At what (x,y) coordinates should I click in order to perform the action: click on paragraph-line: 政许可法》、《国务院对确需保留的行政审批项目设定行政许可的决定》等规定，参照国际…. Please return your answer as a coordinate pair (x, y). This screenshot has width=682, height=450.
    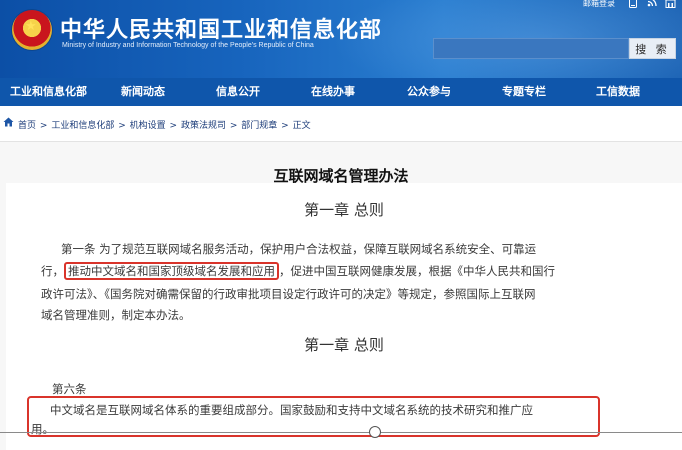
    Looking at the image, I should click on (288, 294).